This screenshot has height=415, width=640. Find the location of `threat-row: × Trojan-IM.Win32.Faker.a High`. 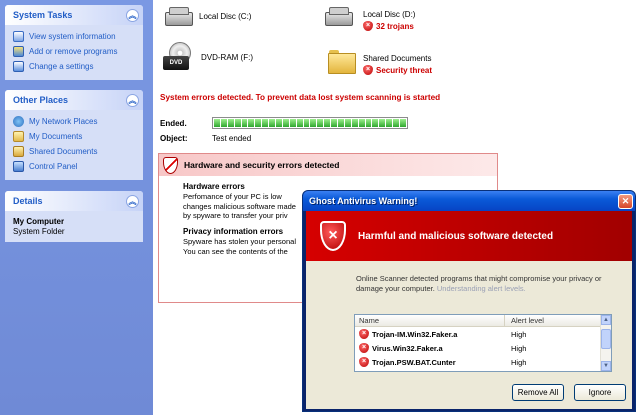

threat-row: × Trojan-IM.Win32.Faker.a High is located at coordinates (483, 334).